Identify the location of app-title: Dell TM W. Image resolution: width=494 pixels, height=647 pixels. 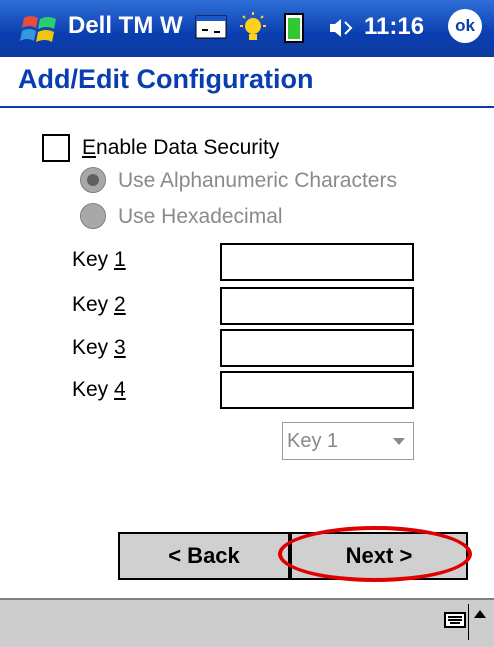
(125, 25).